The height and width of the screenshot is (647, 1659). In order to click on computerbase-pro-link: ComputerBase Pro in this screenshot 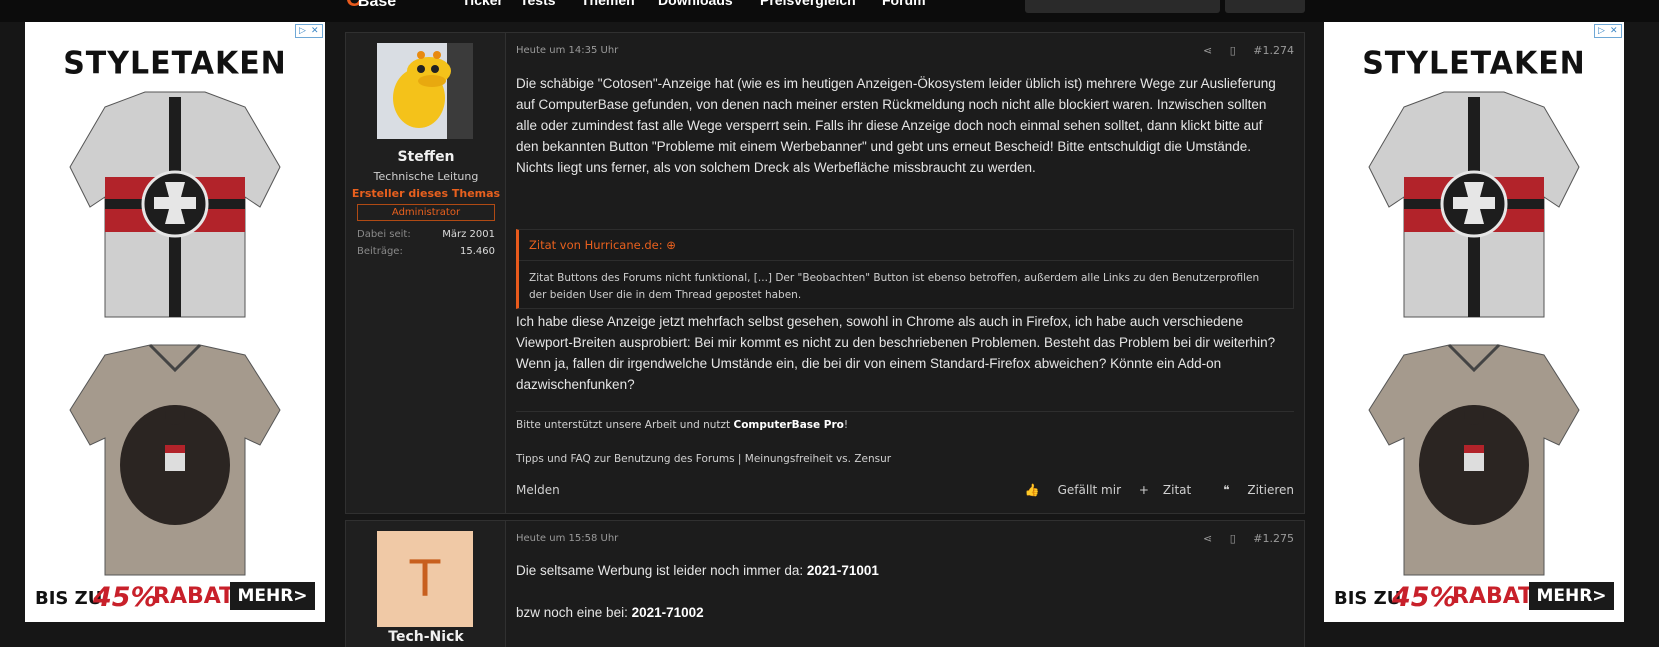, I will do `click(789, 425)`.